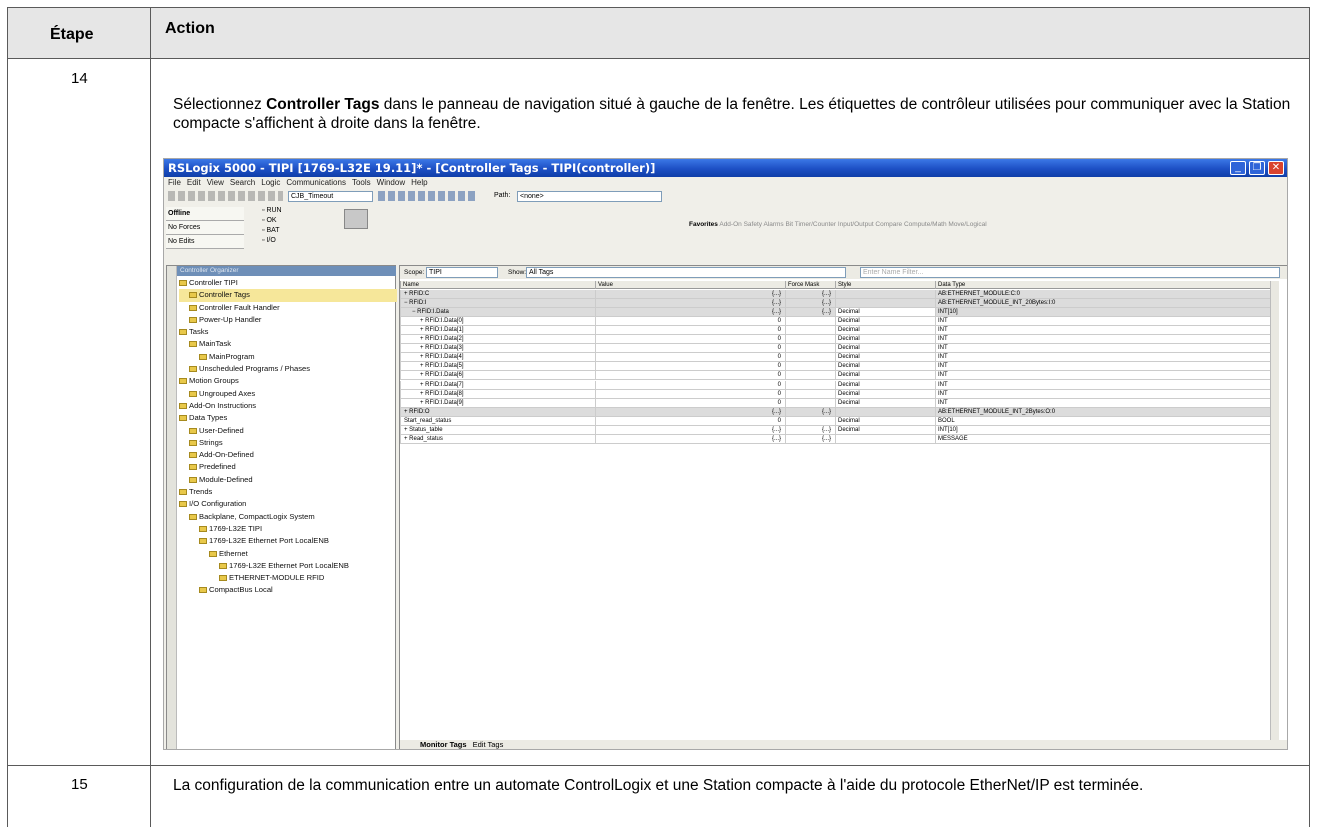 The width and height of the screenshot is (1317, 827). What do you see at coordinates (172, 507) in the screenshot?
I see `start-page-strip` at bounding box center [172, 507].